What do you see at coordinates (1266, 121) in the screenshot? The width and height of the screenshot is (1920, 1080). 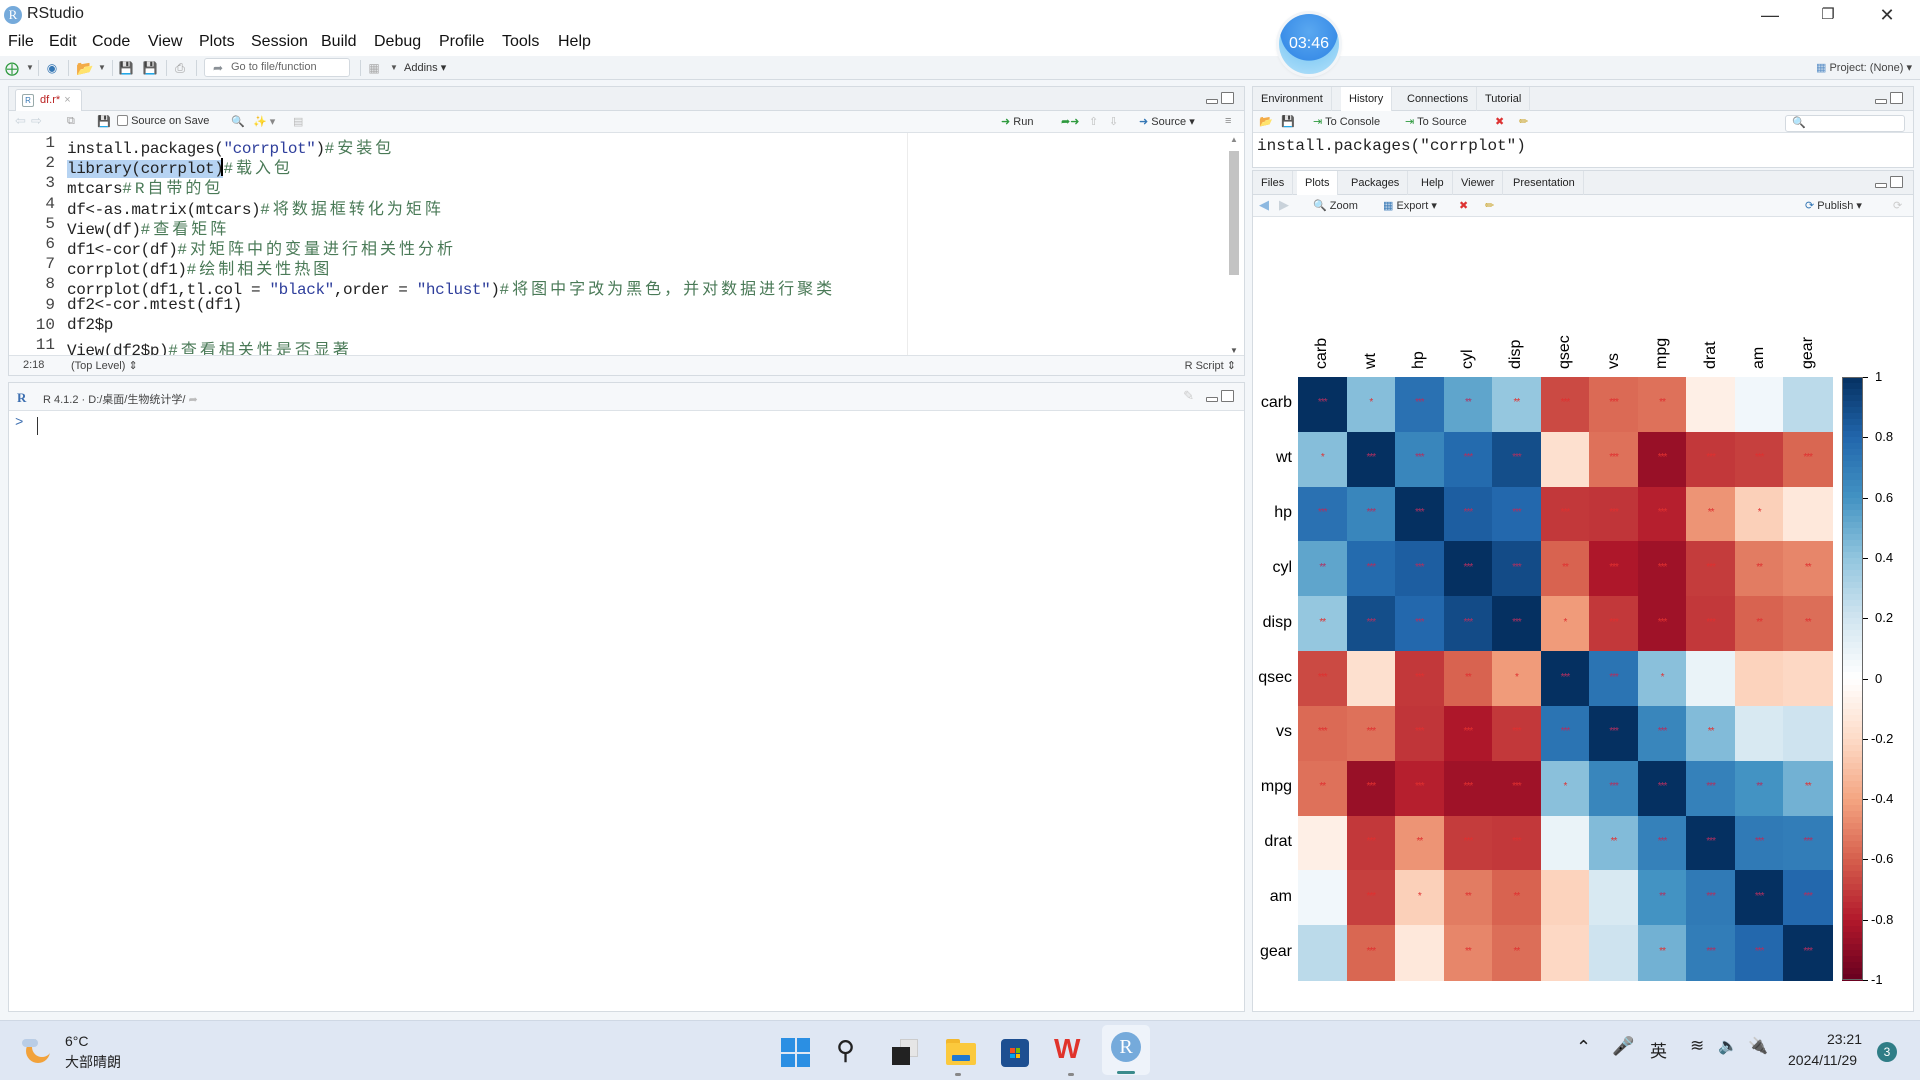 I see `load-history-icon: 📂` at bounding box center [1266, 121].